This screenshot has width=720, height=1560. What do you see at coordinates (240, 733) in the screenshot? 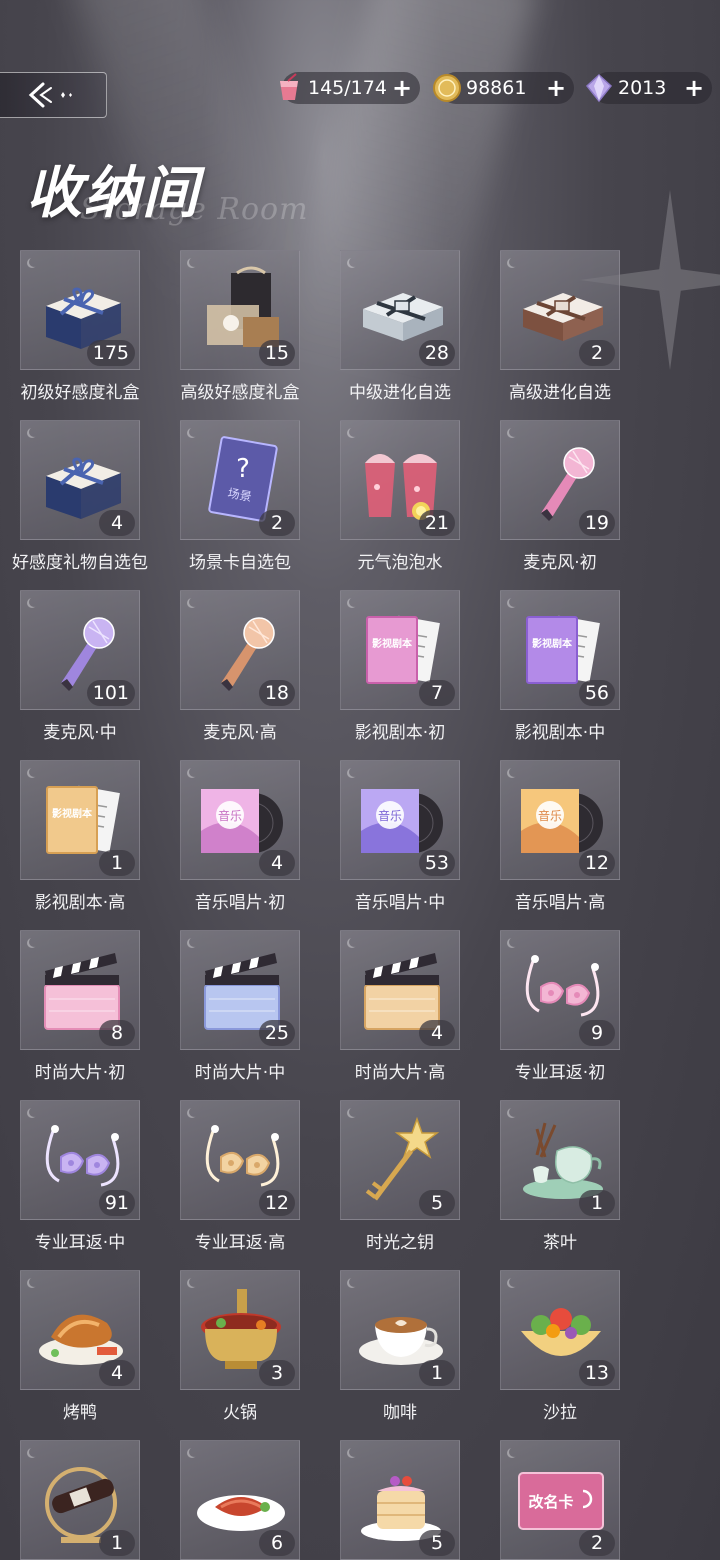
I see `item-label: 麦克风·高` at bounding box center [240, 733].